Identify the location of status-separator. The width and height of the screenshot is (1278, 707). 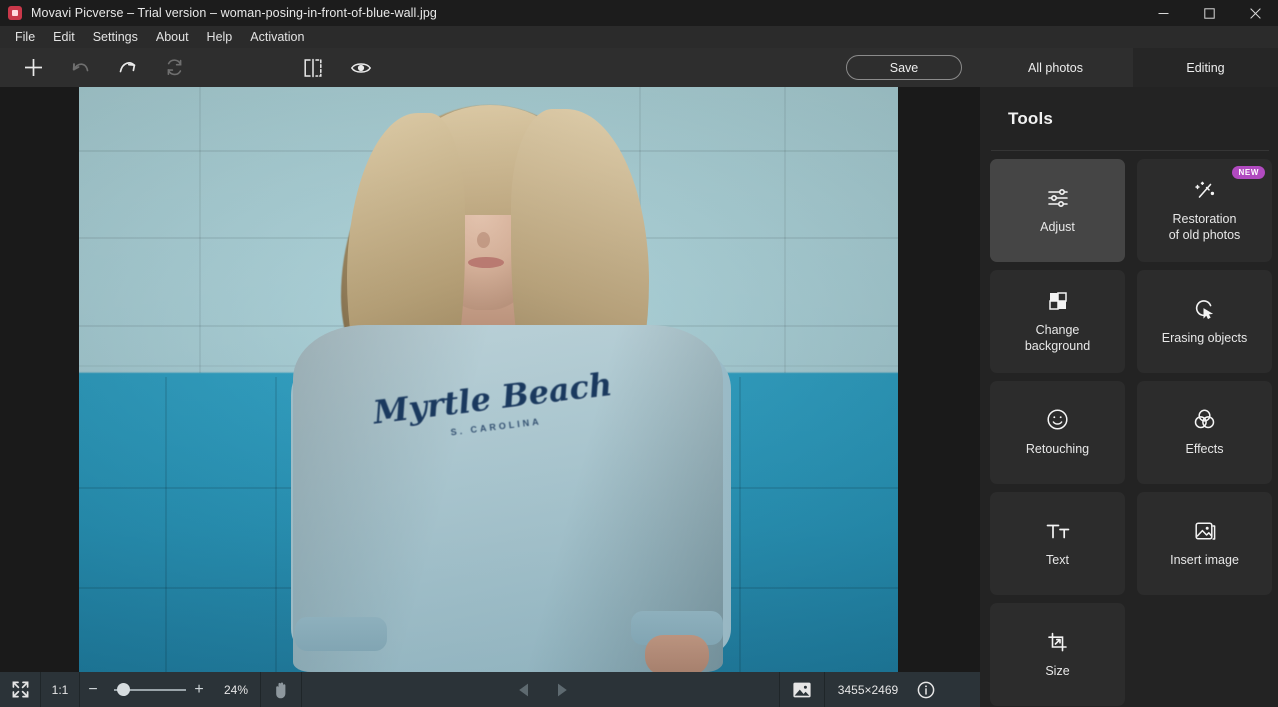
(301, 689).